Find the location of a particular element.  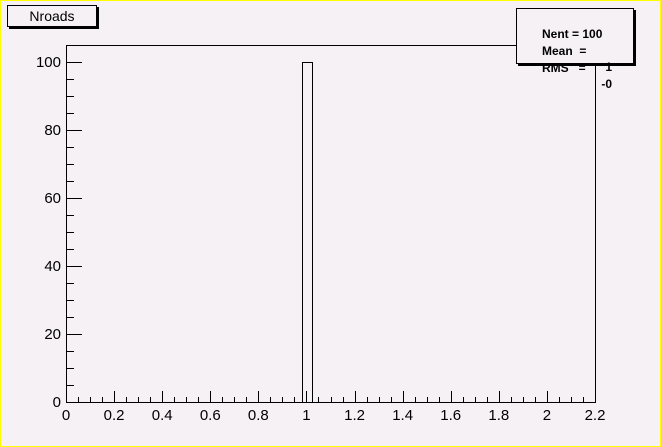

y-tick-label: 100 is located at coordinates (48, 62).